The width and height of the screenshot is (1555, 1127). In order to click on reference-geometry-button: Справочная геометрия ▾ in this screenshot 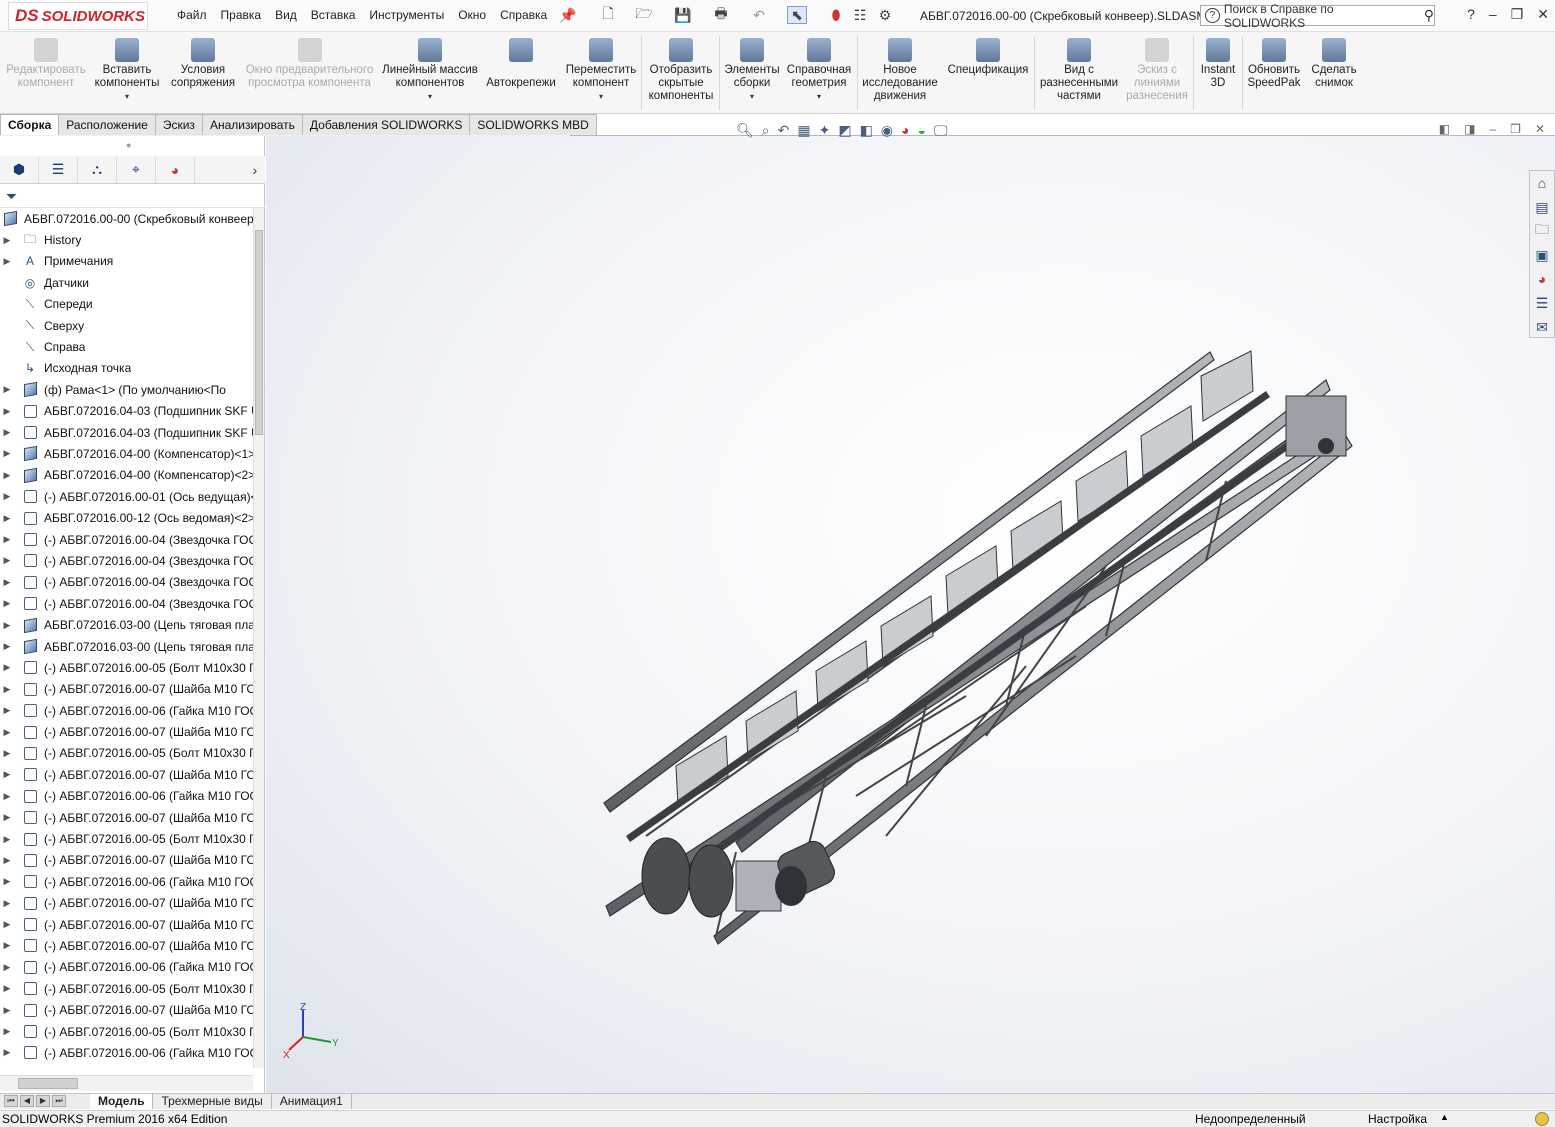, I will do `click(819, 70)`.